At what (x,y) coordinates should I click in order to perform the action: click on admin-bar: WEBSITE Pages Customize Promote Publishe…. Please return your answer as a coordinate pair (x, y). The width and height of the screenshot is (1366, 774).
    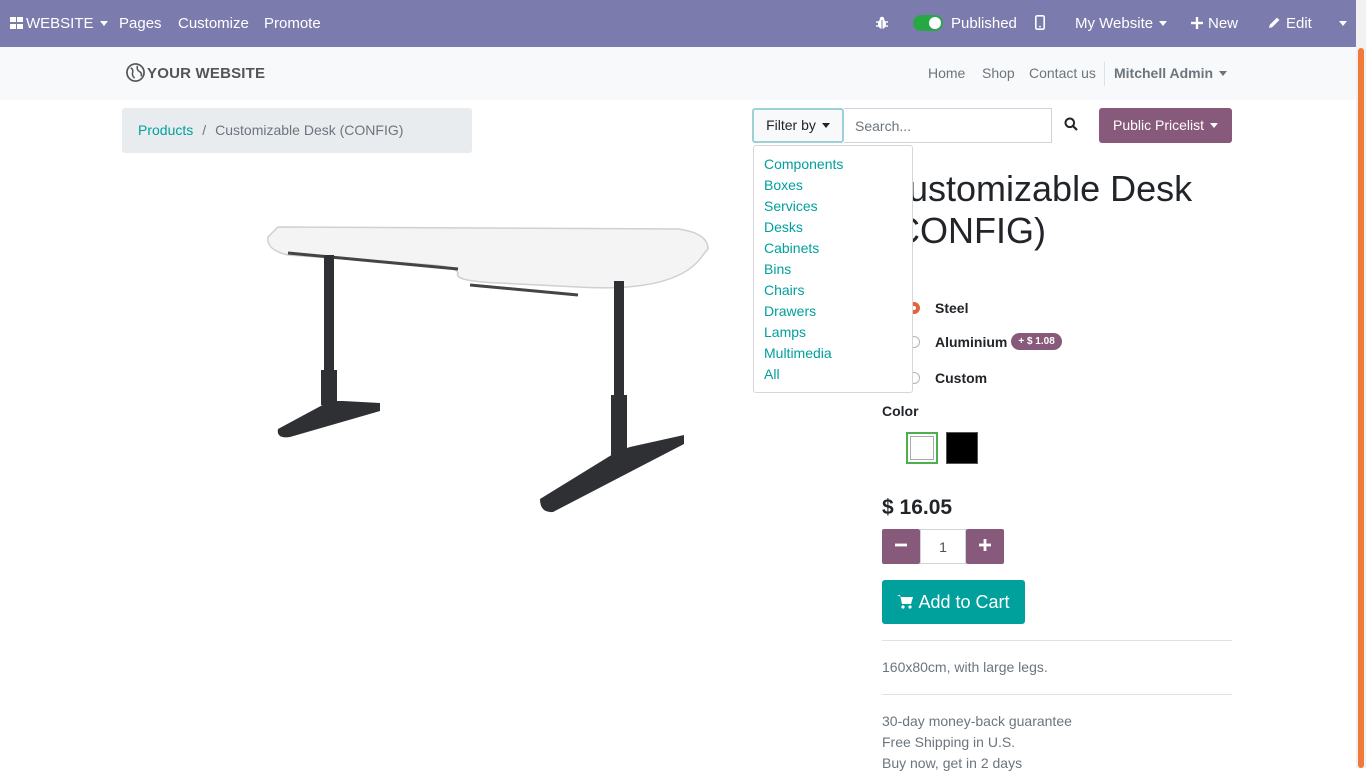
    Looking at the image, I should click on (678, 23).